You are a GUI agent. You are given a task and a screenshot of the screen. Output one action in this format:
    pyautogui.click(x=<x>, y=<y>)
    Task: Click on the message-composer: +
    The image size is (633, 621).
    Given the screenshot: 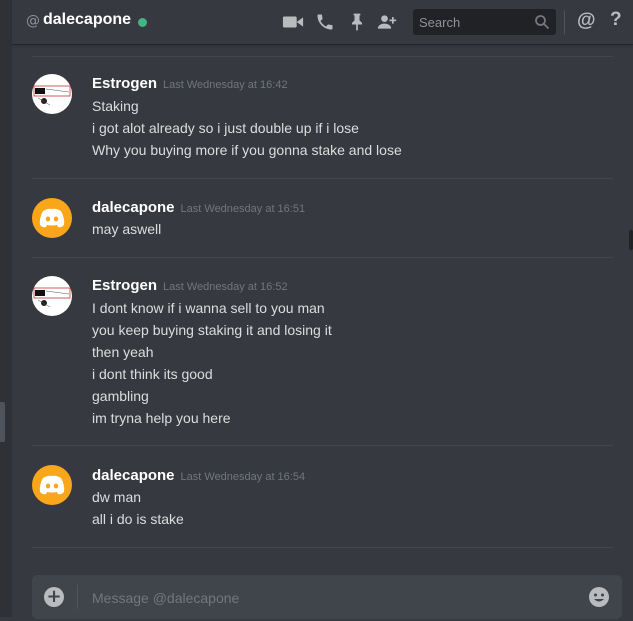 What is the action you would take?
    pyautogui.click(x=327, y=598)
    